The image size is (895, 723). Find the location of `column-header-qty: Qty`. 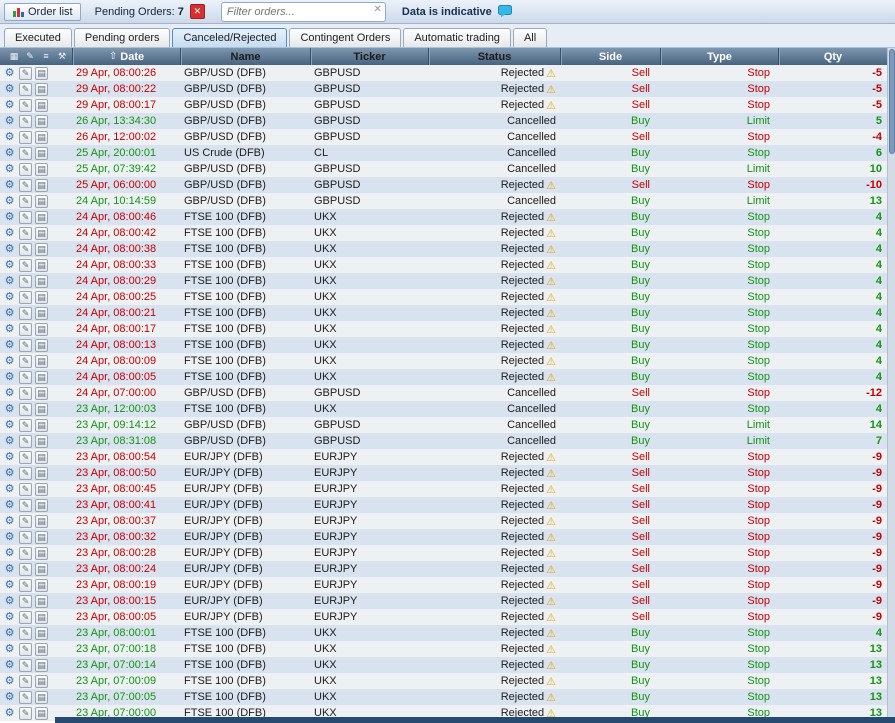

column-header-qty: Qty is located at coordinates (832, 56).